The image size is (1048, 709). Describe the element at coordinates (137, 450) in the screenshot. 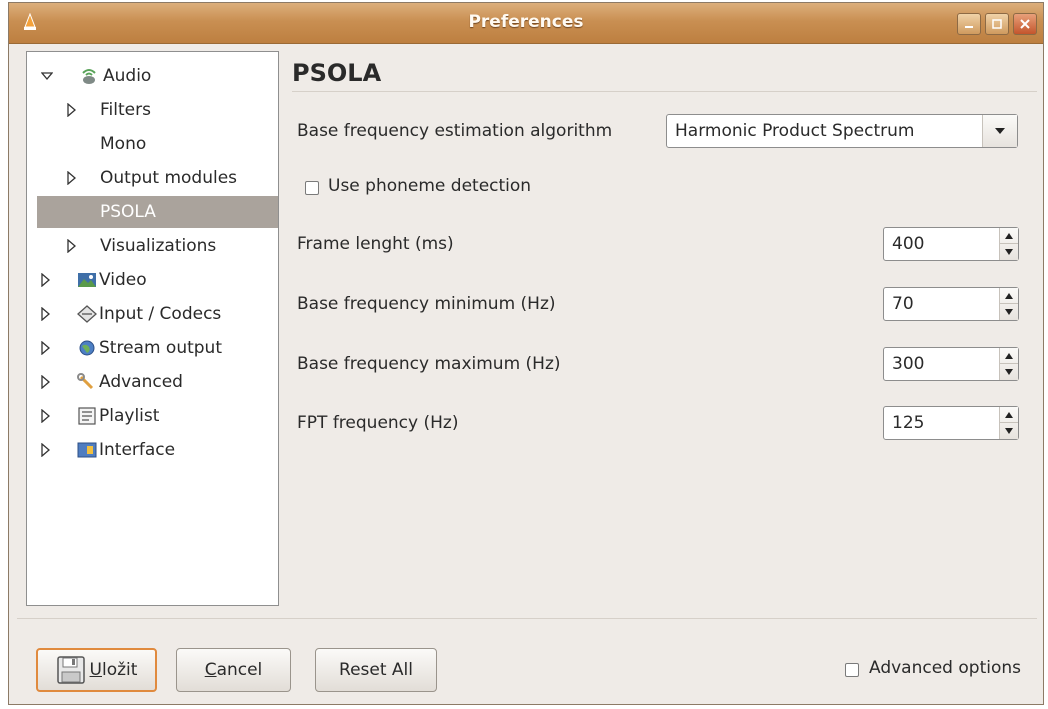

I see `tree-item-label: Interface` at that location.